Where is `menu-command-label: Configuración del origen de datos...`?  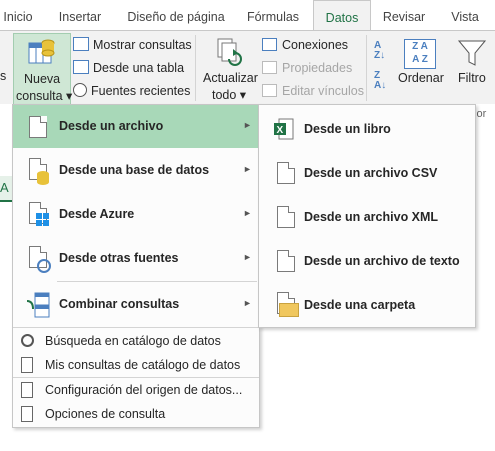 menu-command-label: Configuración del origen de datos... is located at coordinates (144, 390).